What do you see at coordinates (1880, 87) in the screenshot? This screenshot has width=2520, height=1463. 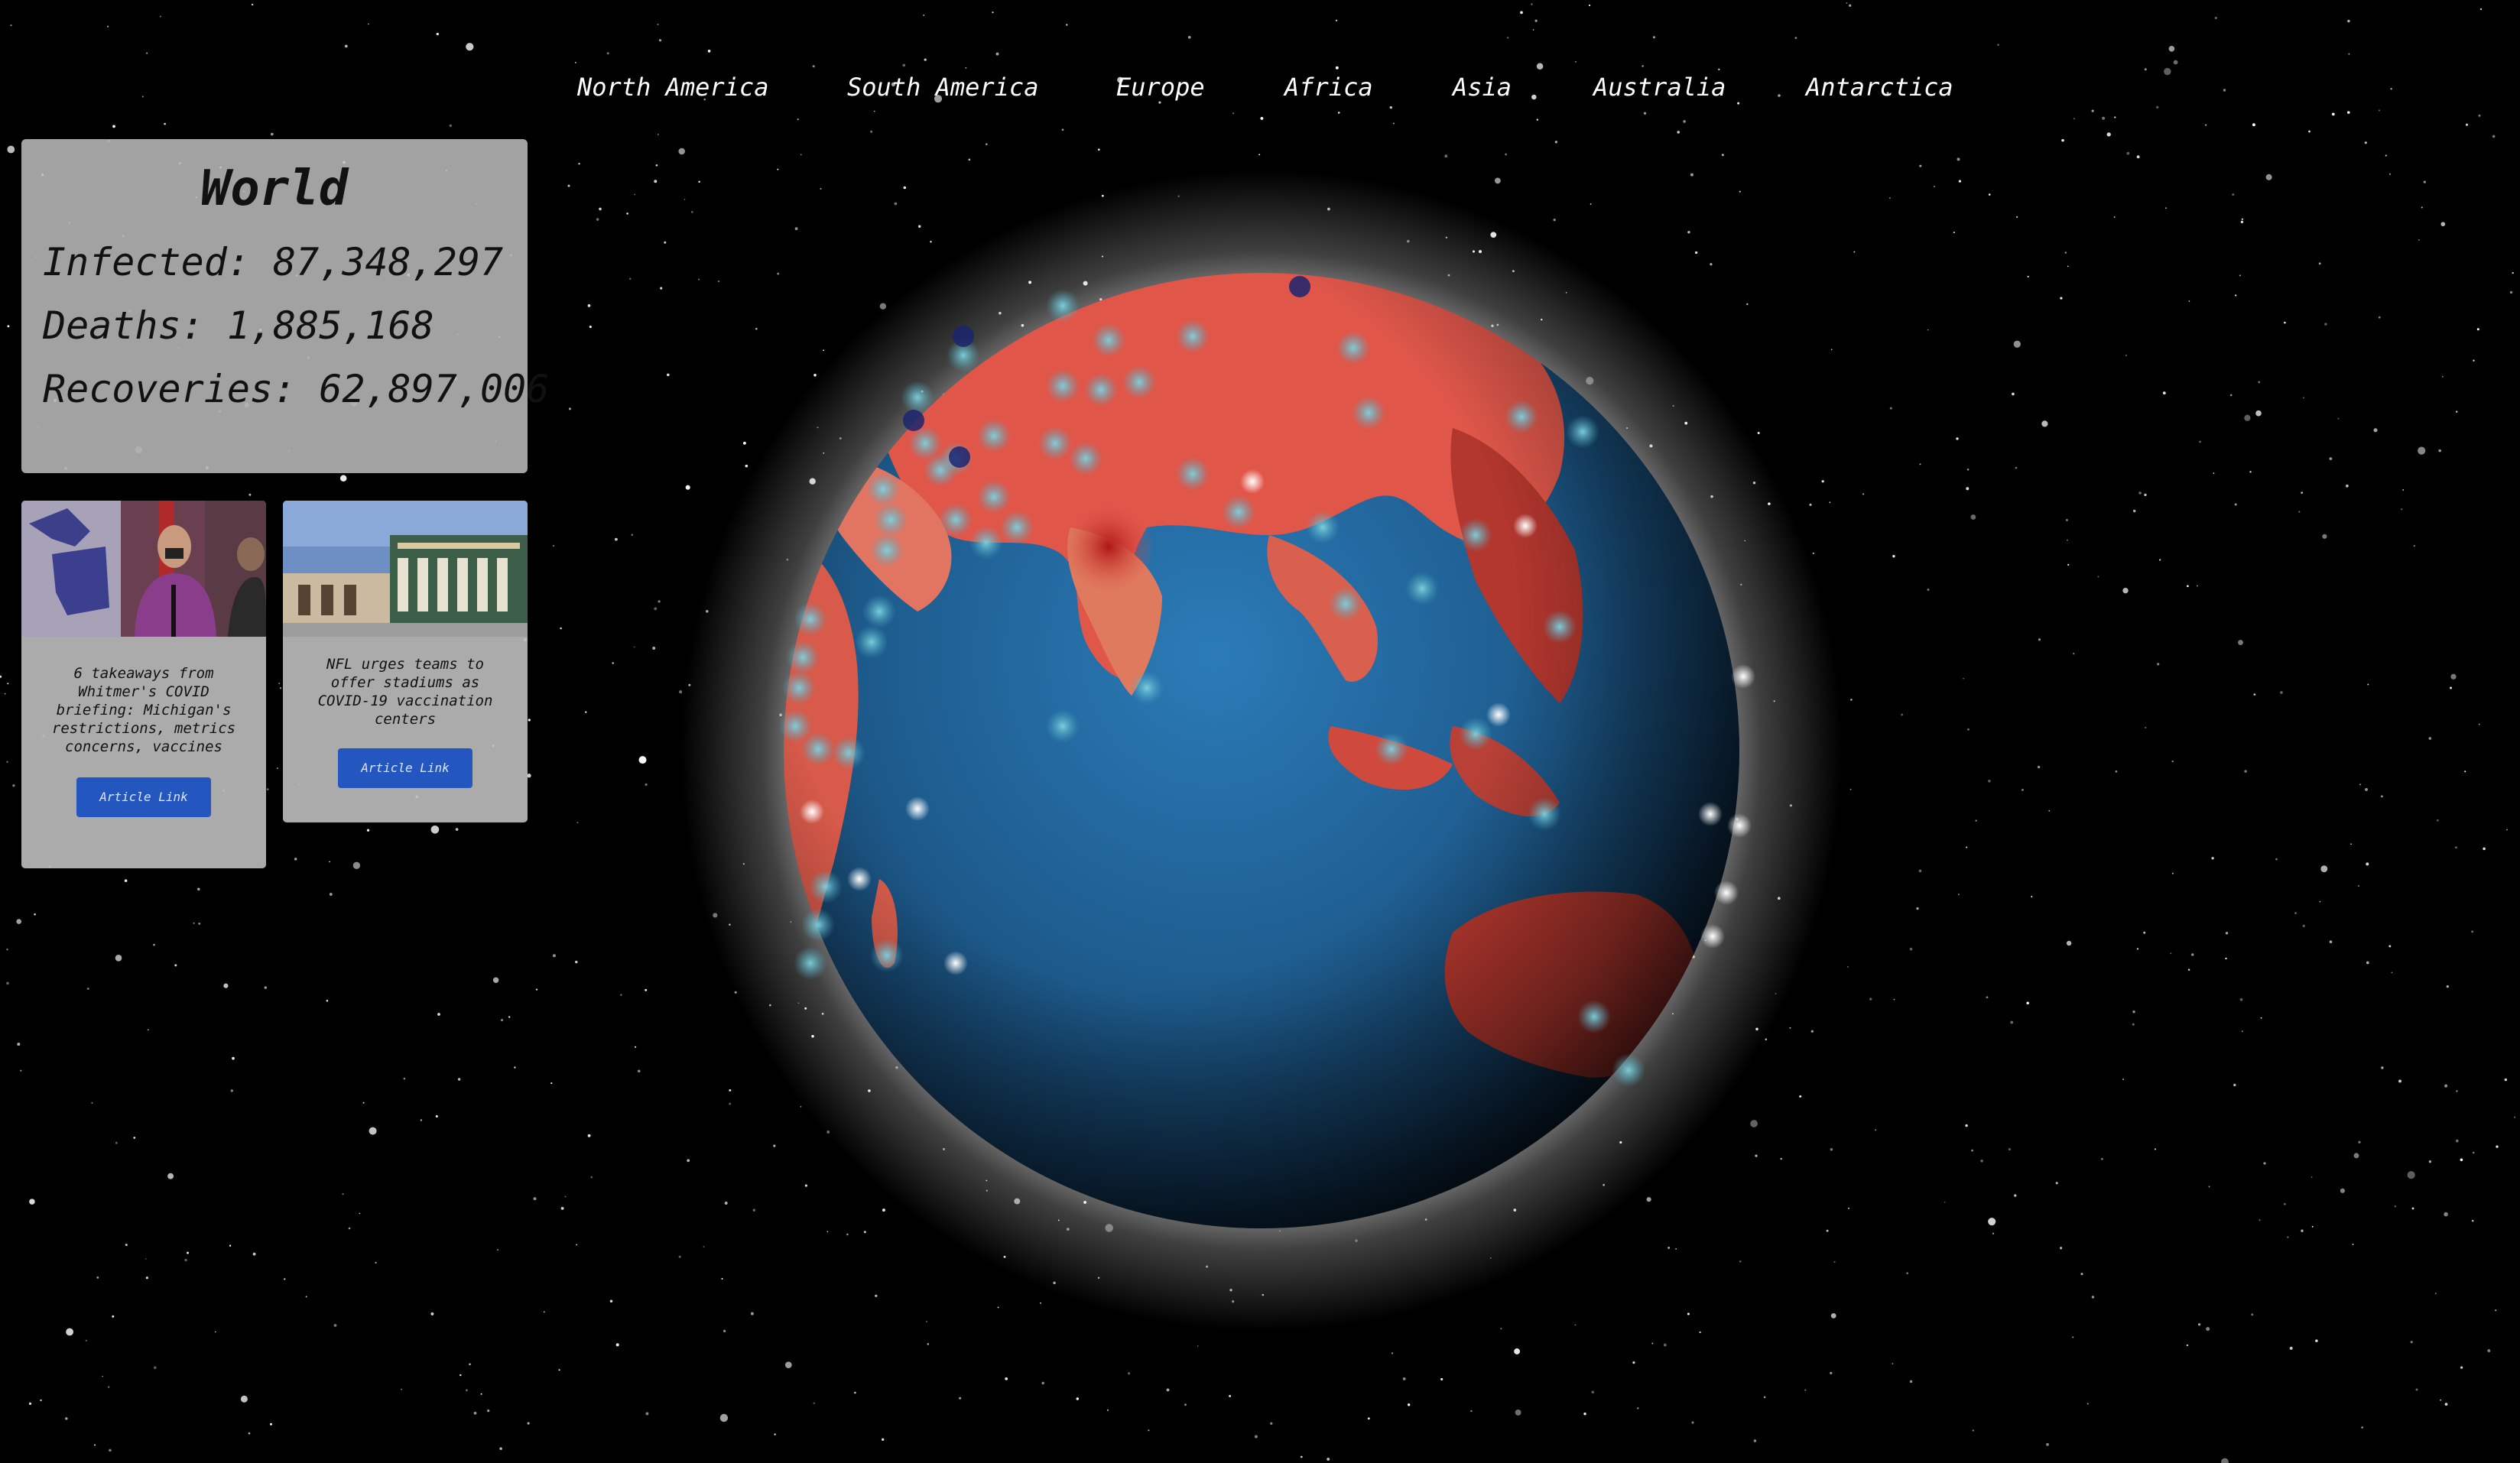 I see `nav-item-antarctica: Antarctica` at bounding box center [1880, 87].